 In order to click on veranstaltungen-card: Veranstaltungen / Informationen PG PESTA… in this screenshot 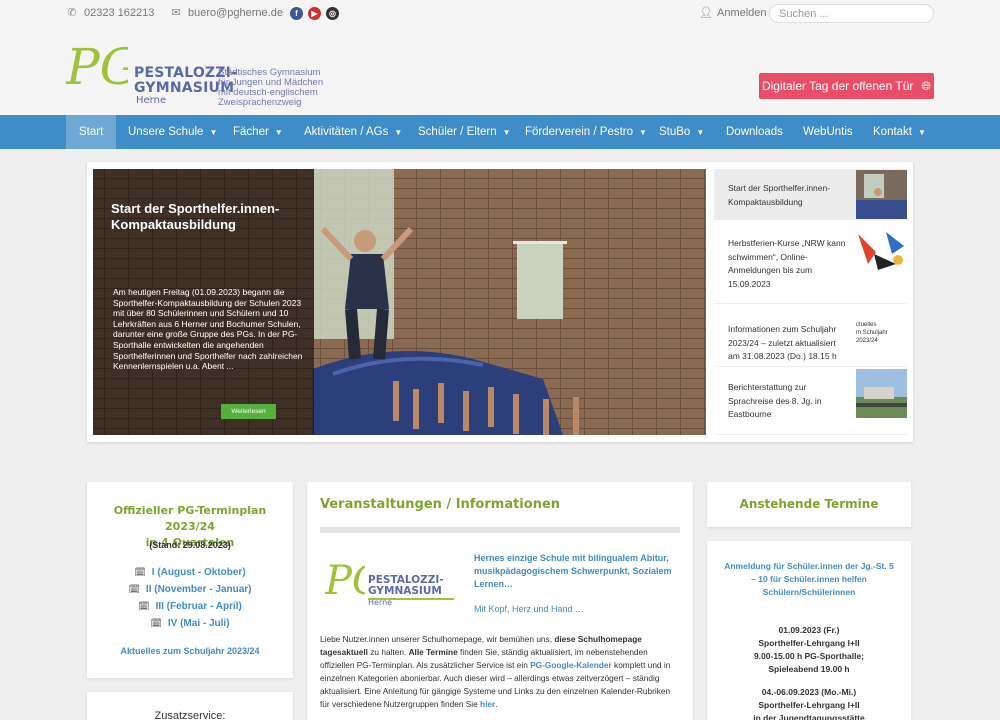, I will do `click(500, 601)`.